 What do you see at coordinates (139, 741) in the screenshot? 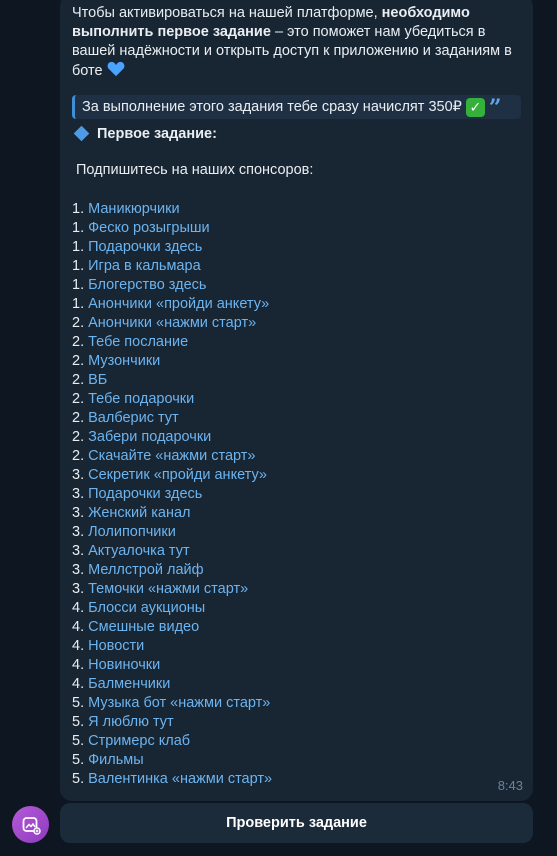
I see `sponsor-link: Стримерс клаб` at bounding box center [139, 741].